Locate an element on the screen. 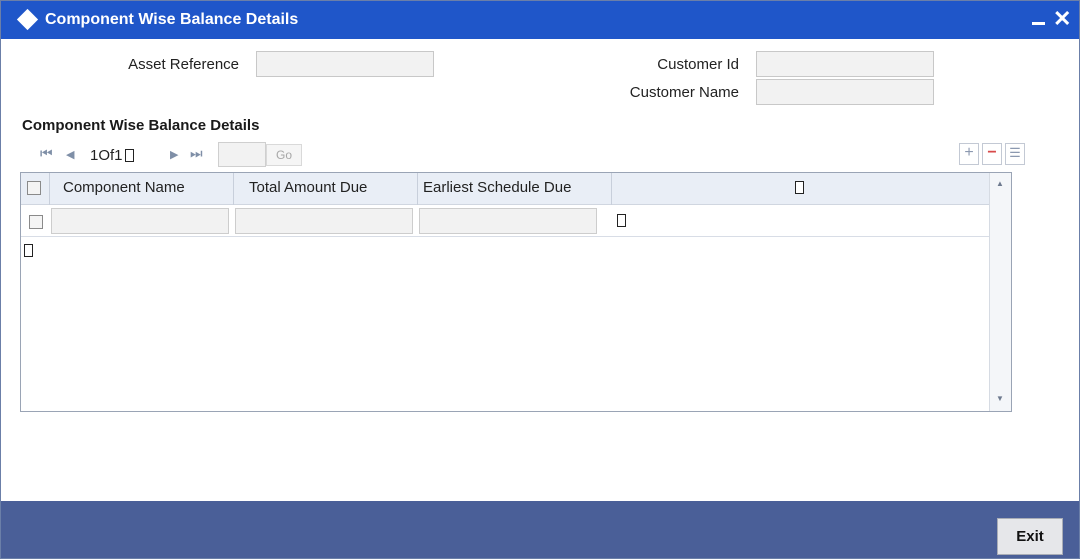 The height and width of the screenshot is (559, 1080). footer-bar: Exit is located at coordinates (540, 529).